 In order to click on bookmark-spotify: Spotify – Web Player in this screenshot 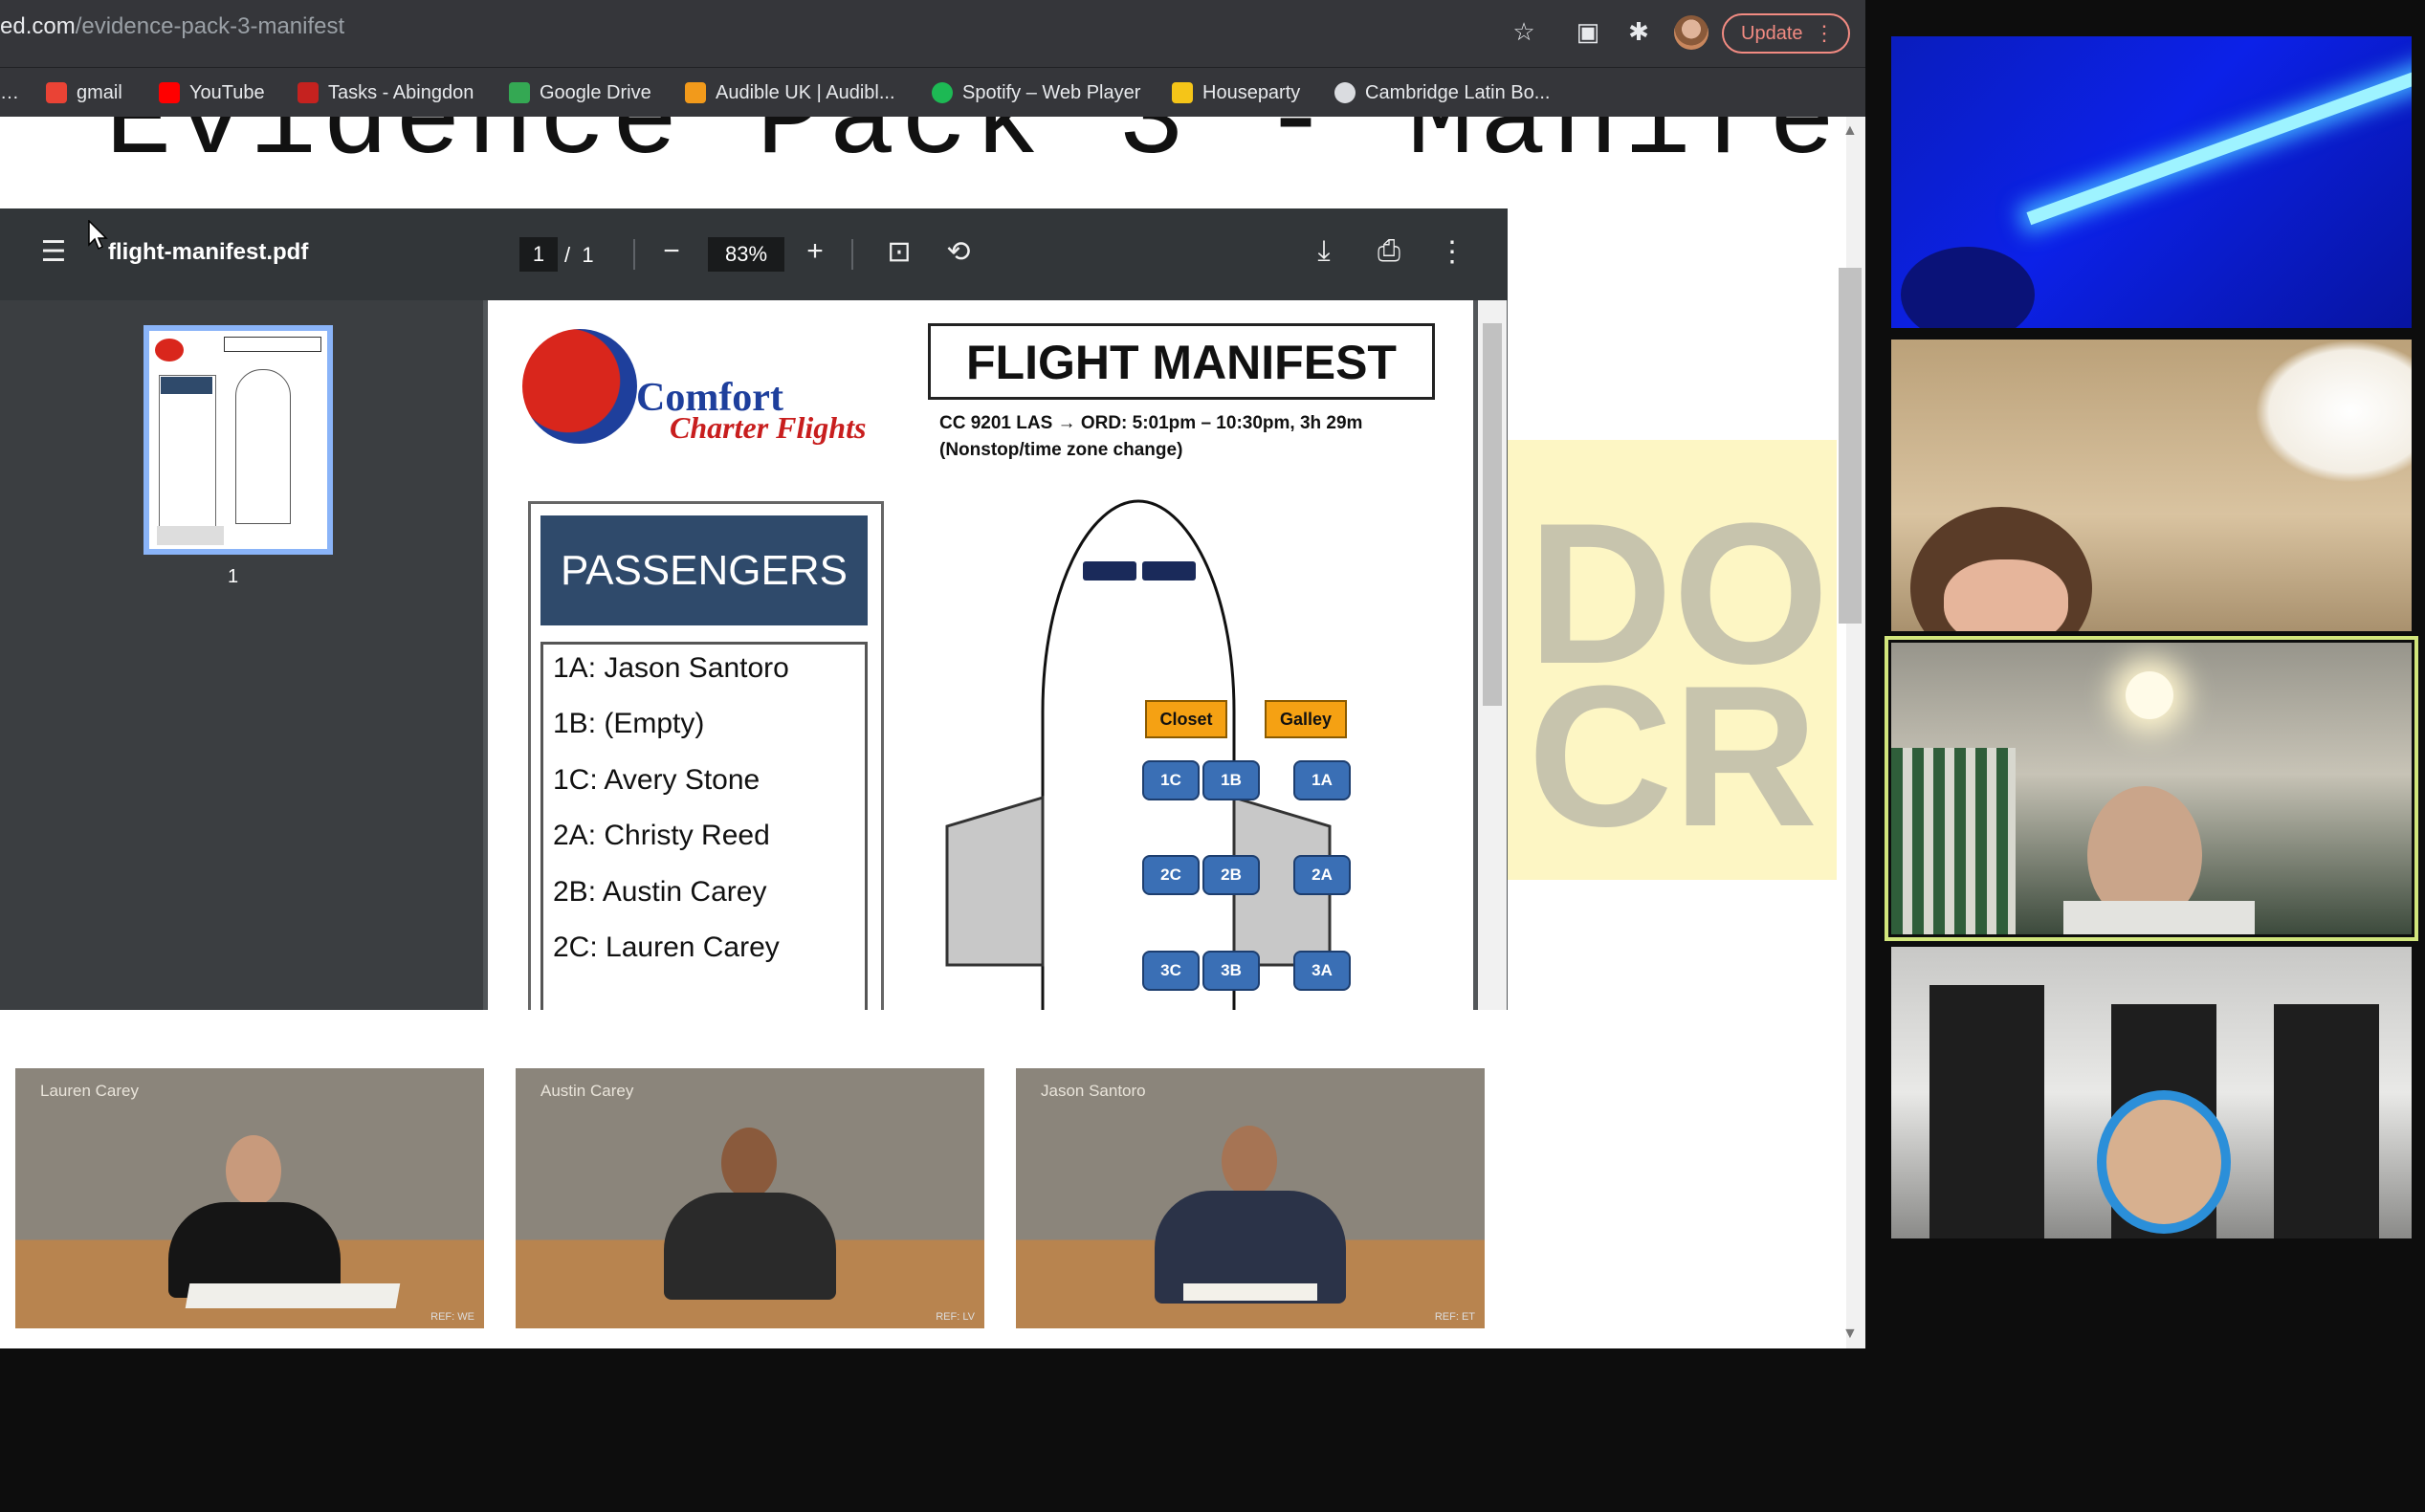, I will do `click(1036, 92)`.